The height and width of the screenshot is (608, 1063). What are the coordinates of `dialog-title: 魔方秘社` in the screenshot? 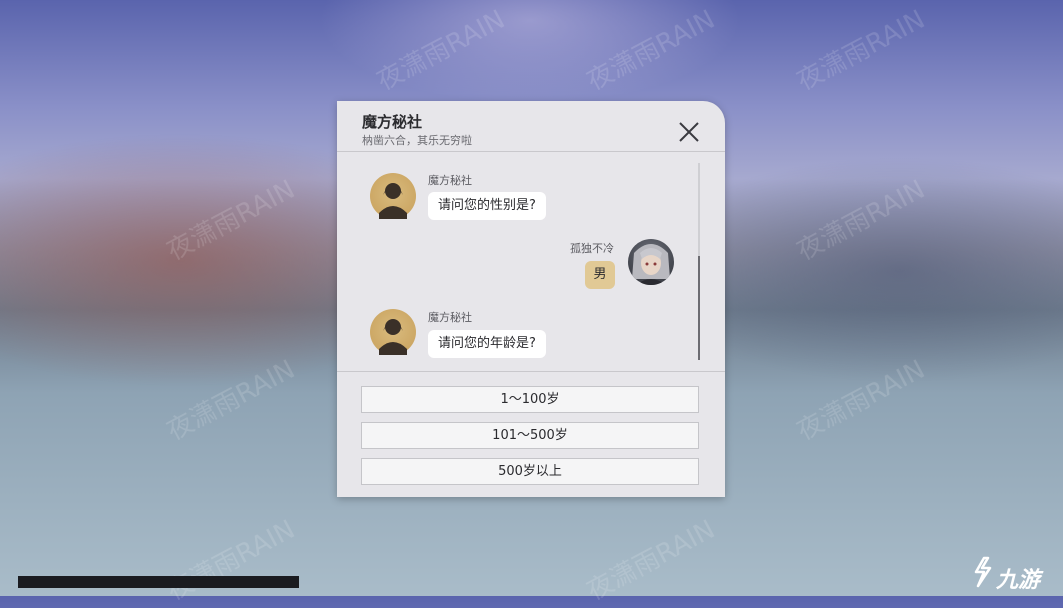 It's located at (392, 122).